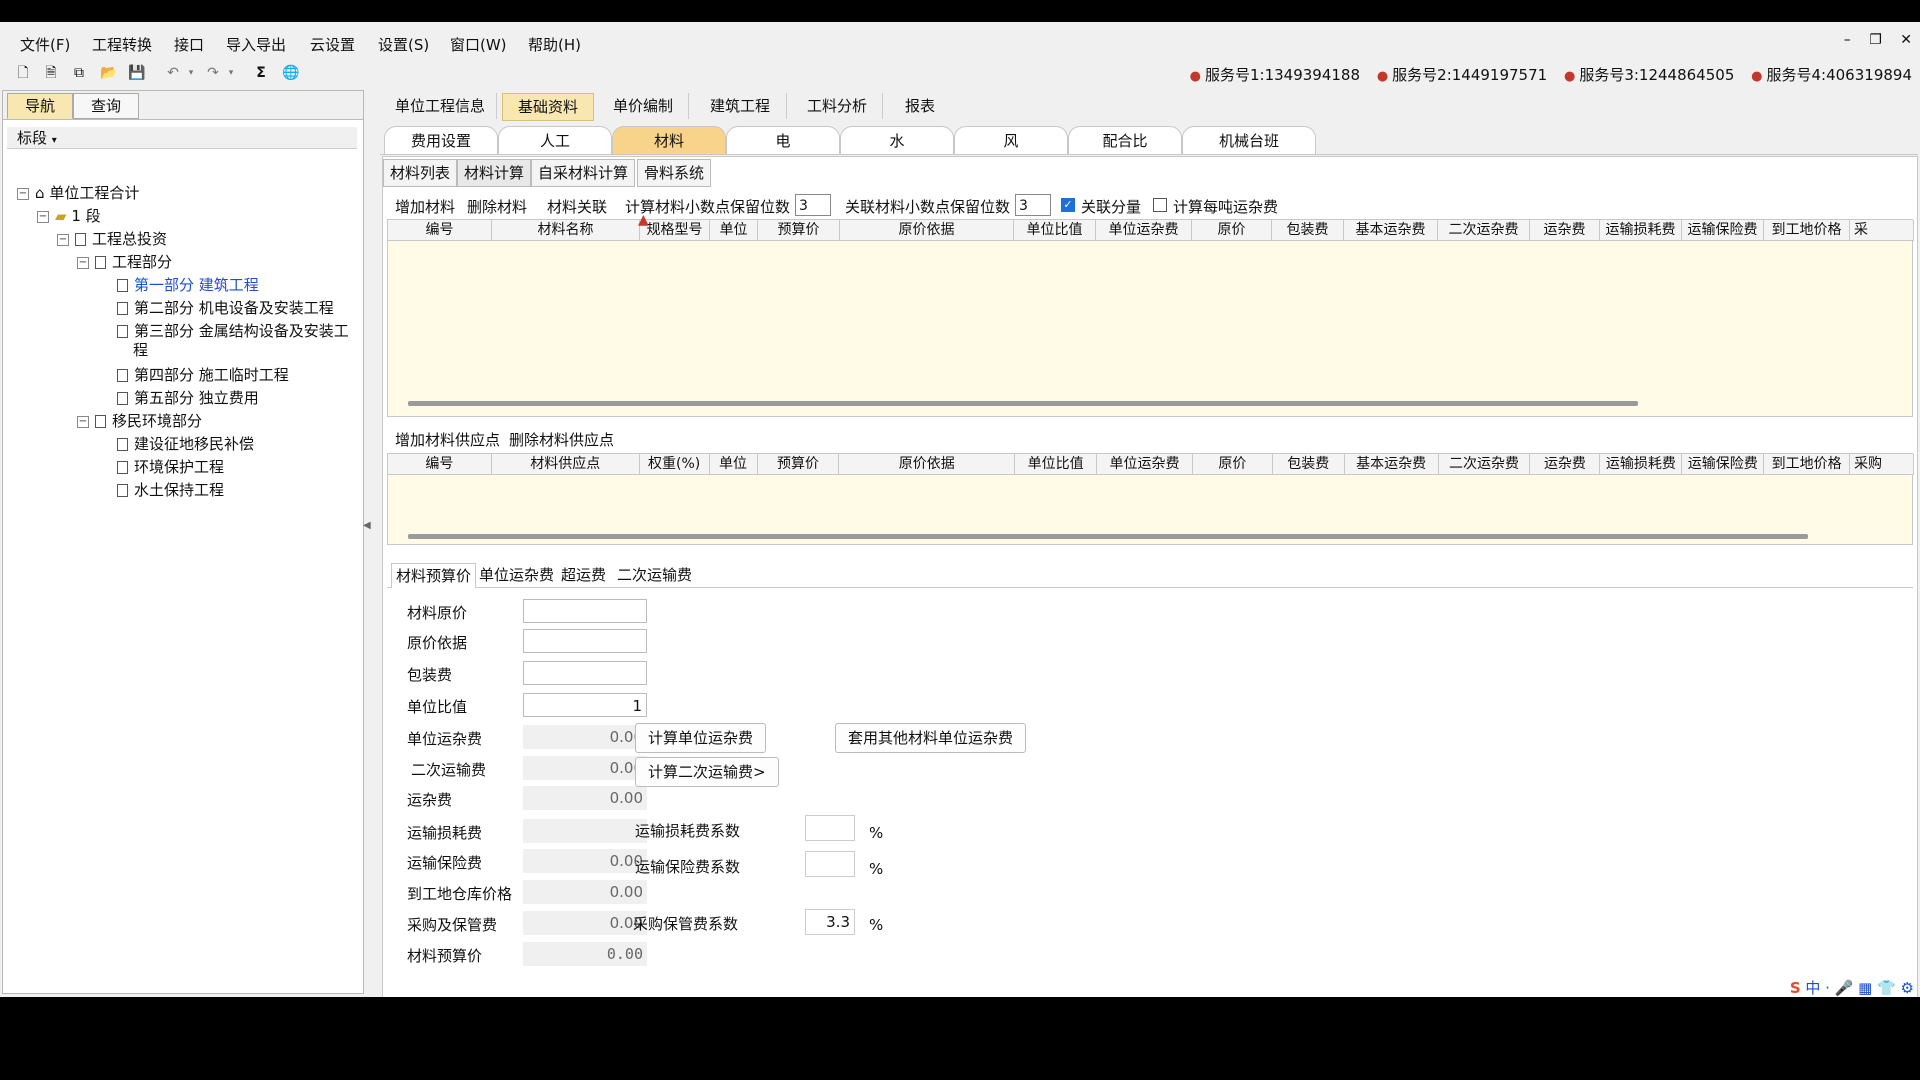 The height and width of the screenshot is (1080, 1920). Describe the element at coordinates (478, 44) in the screenshot. I see `menu-window: 窗口(W)` at that location.